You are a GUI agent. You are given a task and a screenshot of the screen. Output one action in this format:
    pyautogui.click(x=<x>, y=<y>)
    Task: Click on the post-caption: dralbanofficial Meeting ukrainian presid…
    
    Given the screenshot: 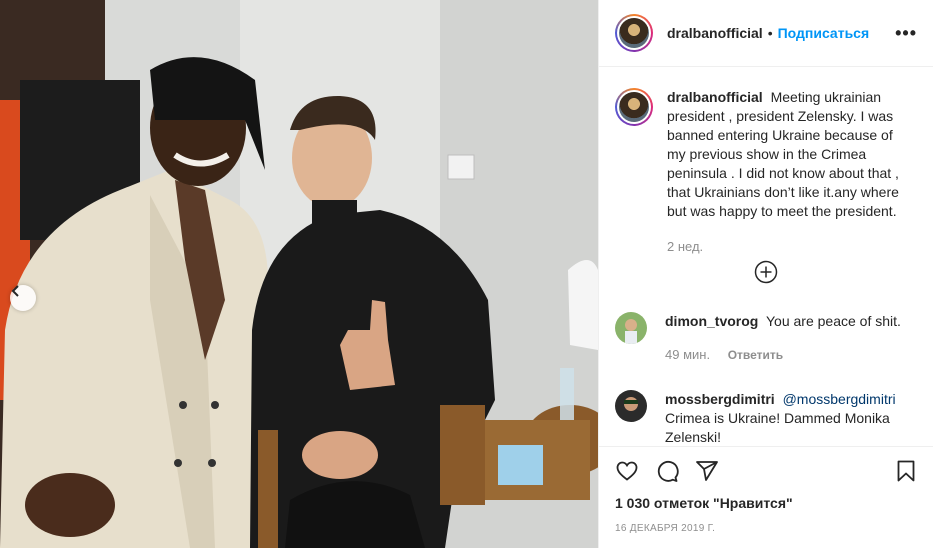 What is the action you would take?
    pyautogui.click(x=766, y=162)
    